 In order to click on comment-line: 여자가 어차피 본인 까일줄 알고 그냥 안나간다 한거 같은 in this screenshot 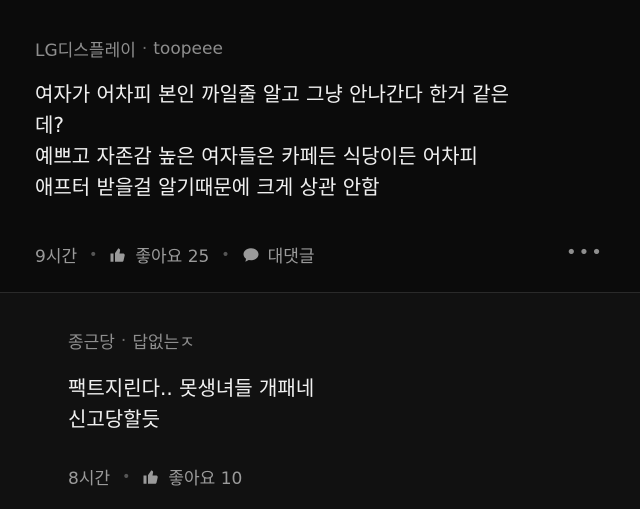, I will do `click(272, 94)`.